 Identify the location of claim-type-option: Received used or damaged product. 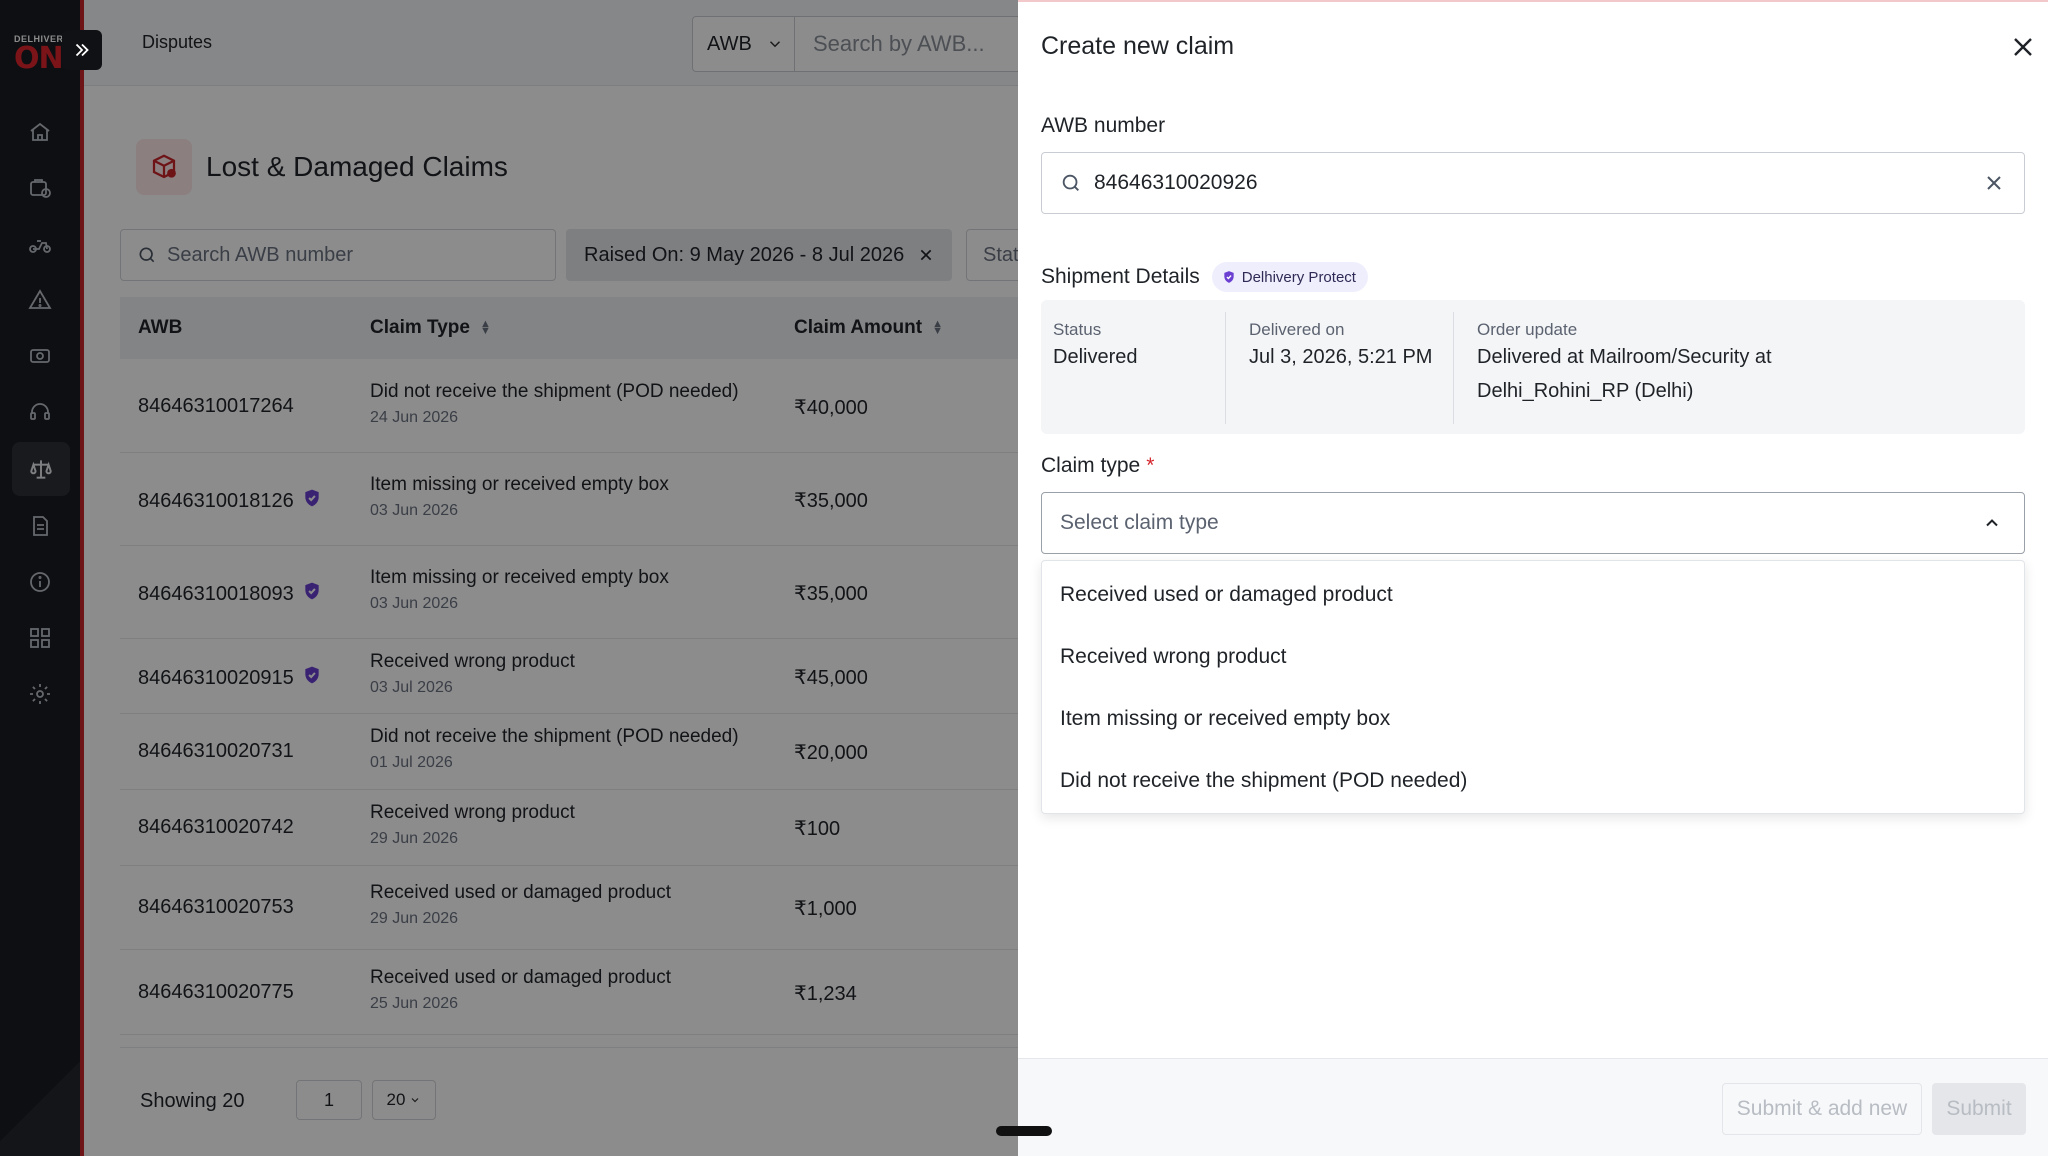
(1226, 595).